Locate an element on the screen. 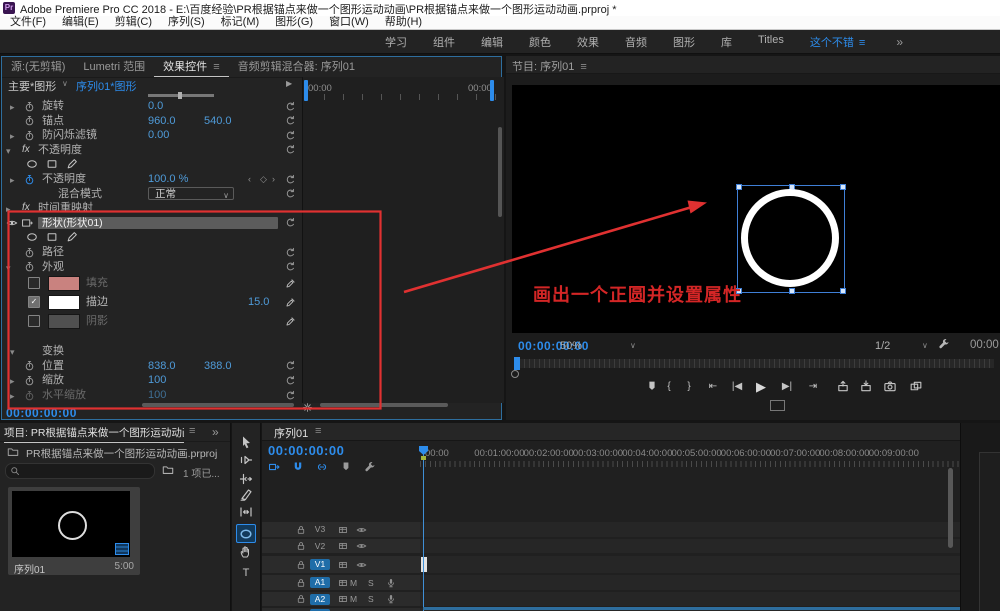 Image resolution: width=1000 pixels, height=611 pixels. lift-icon is located at coordinates (843, 387).